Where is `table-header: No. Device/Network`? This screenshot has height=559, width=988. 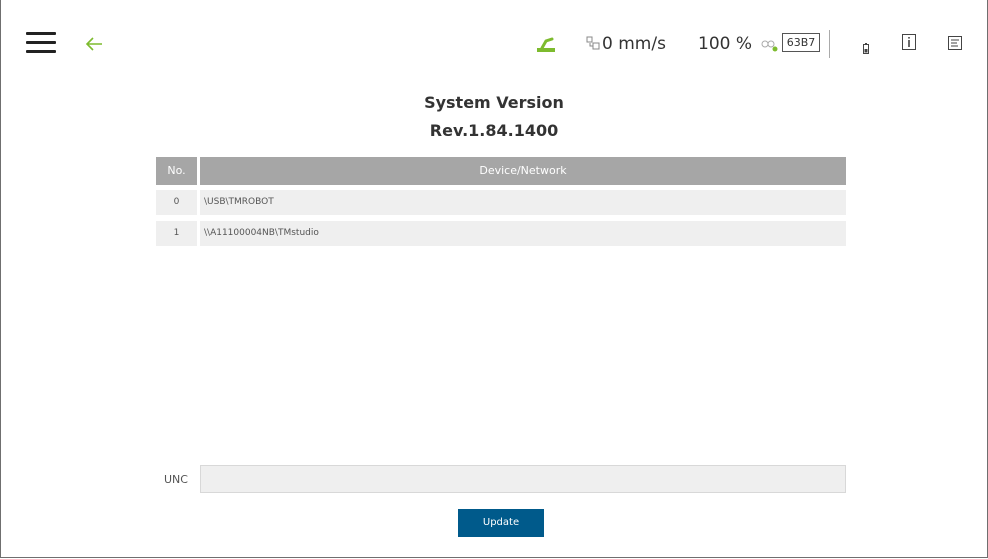
table-header: No. Device/Network is located at coordinates (501, 171).